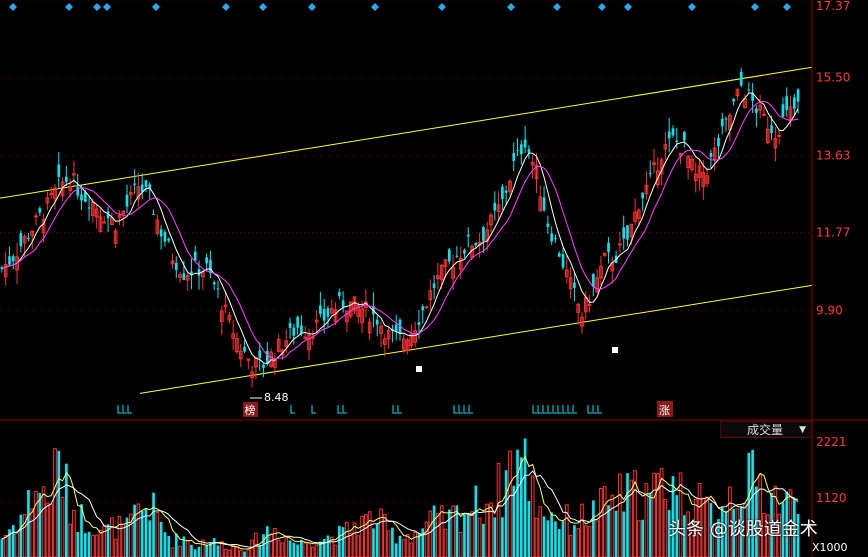  Describe the element at coordinates (829, 310) in the screenshot. I see `price-tick-label: 9.90` at that location.